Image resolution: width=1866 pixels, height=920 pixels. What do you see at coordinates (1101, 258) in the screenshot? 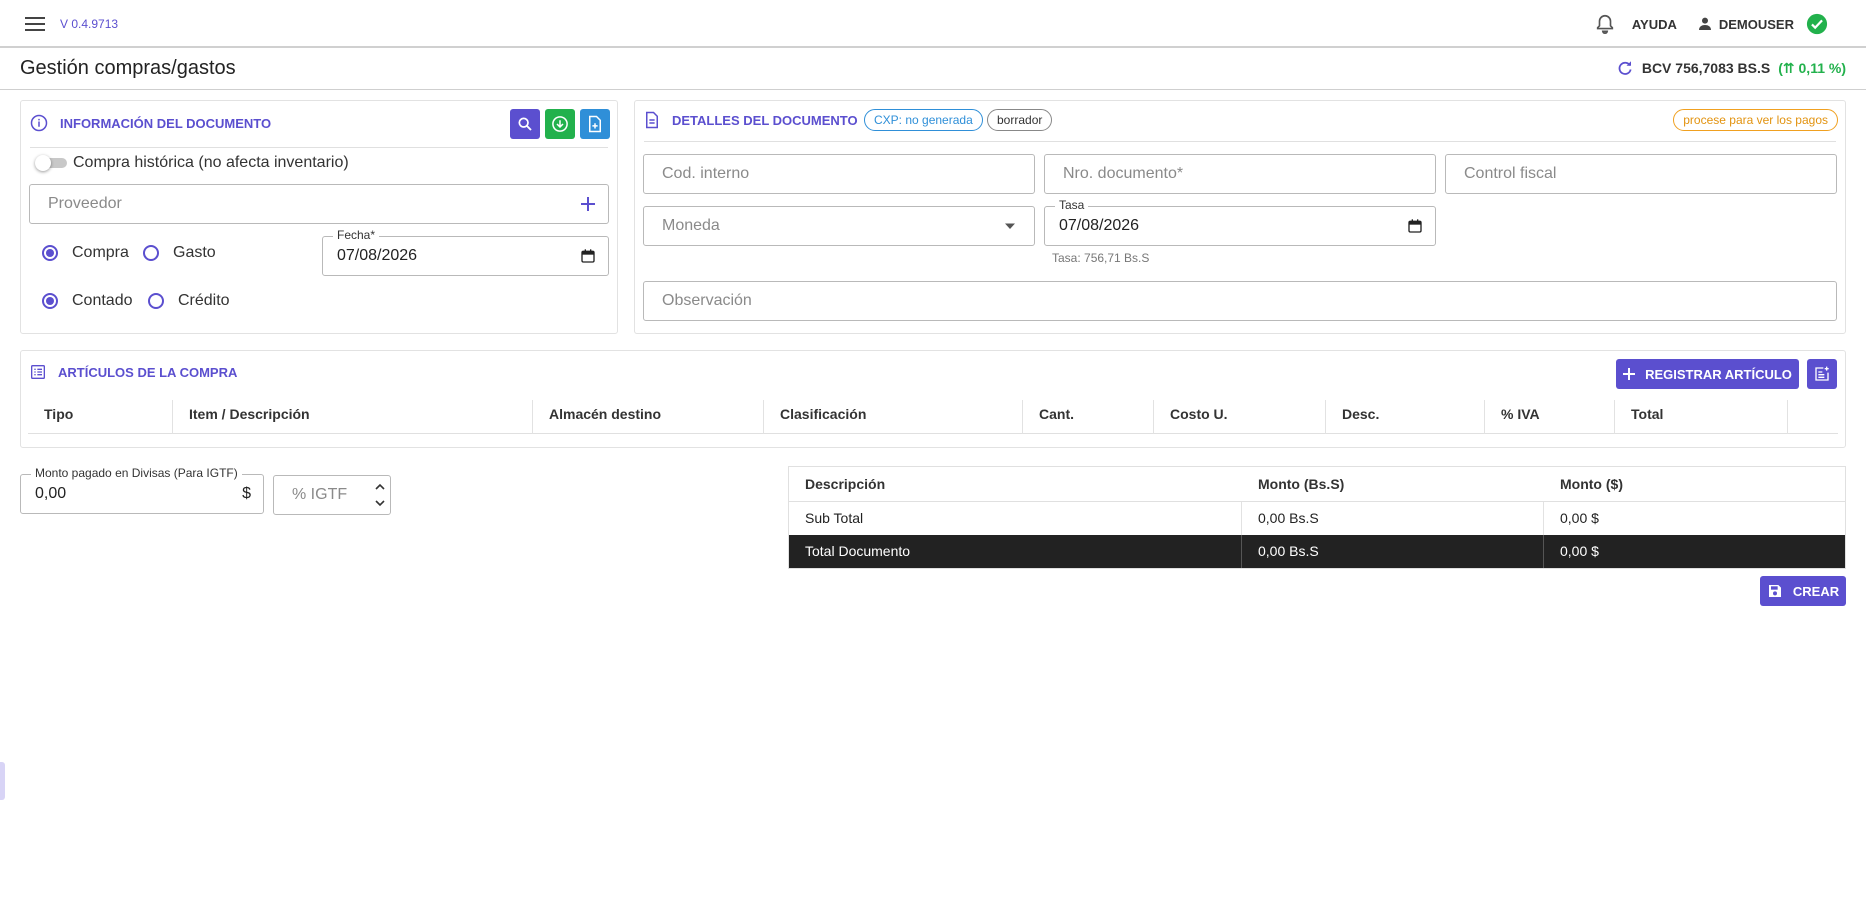
I see `rate-hint: Tasa: 756,71 Bs.S` at bounding box center [1101, 258].